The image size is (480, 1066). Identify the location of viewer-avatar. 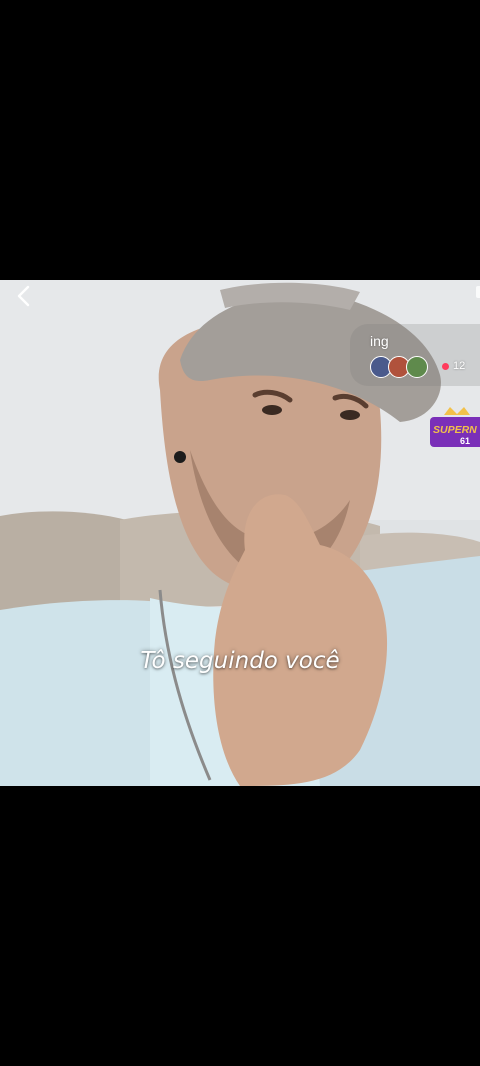
(417, 367).